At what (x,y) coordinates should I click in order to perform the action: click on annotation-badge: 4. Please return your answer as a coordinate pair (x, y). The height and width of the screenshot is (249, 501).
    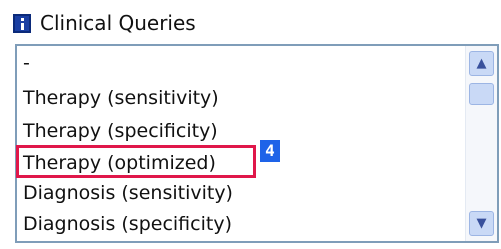
    Looking at the image, I should click on (270, 151).